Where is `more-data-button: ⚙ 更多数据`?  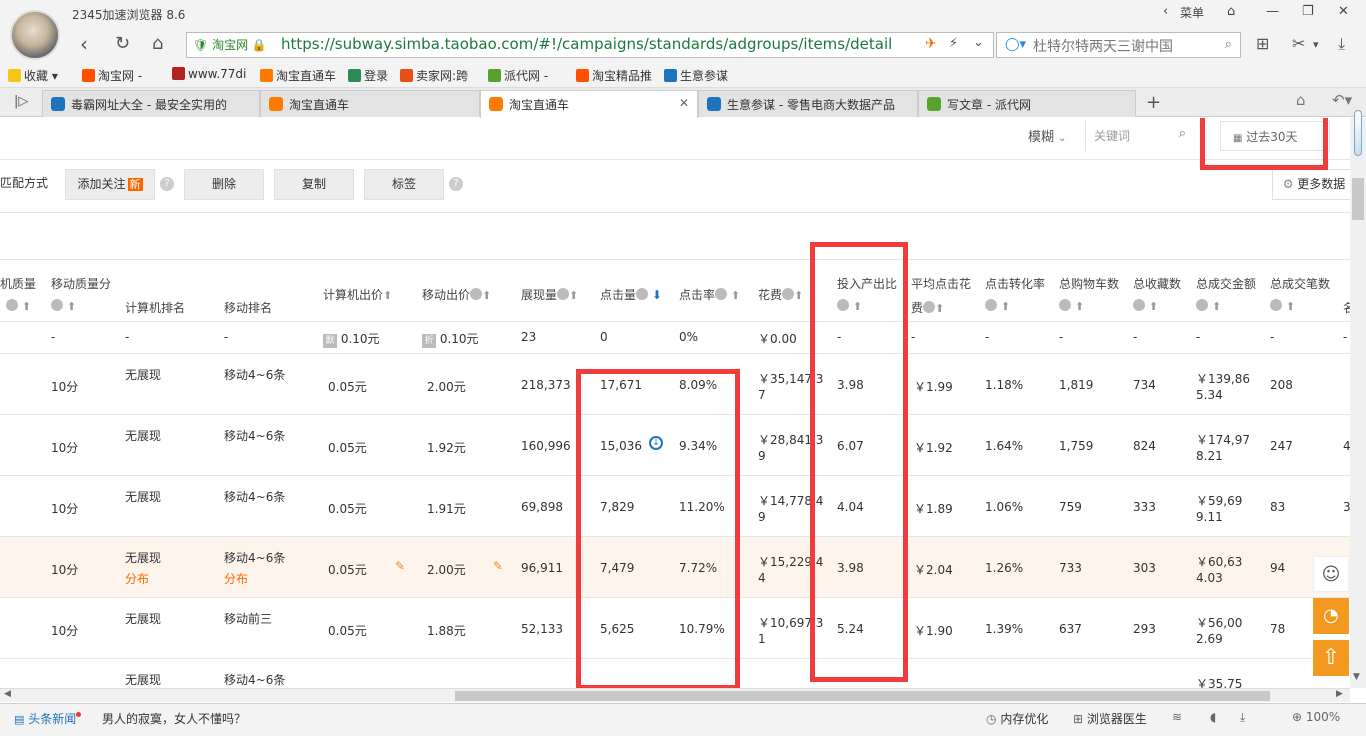 more-data-button: ⚙ 更多数据 is located at coordinates (1311, 184).